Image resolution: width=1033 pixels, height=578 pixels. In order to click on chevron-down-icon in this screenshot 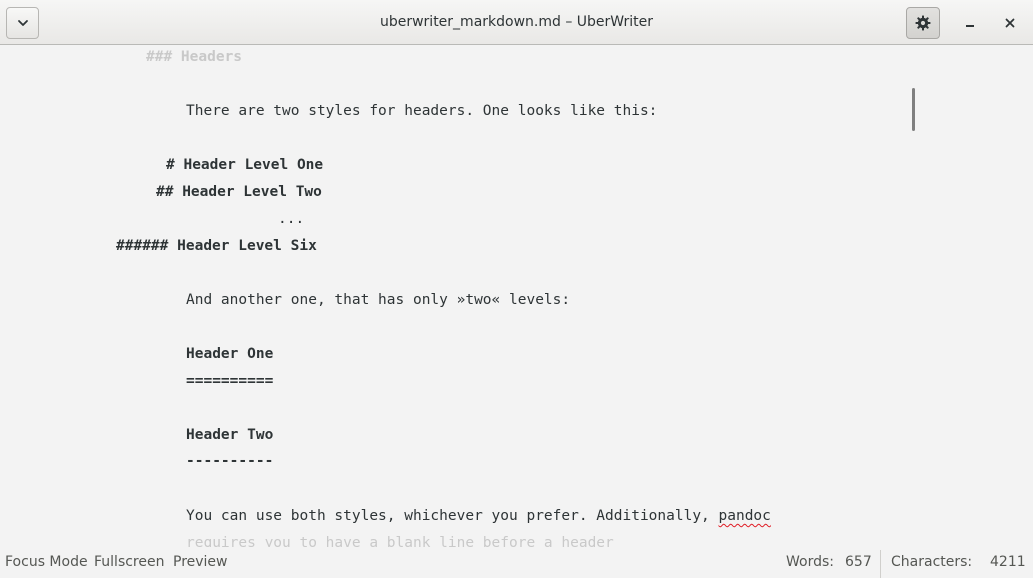, I will do `click(22, 23)`.